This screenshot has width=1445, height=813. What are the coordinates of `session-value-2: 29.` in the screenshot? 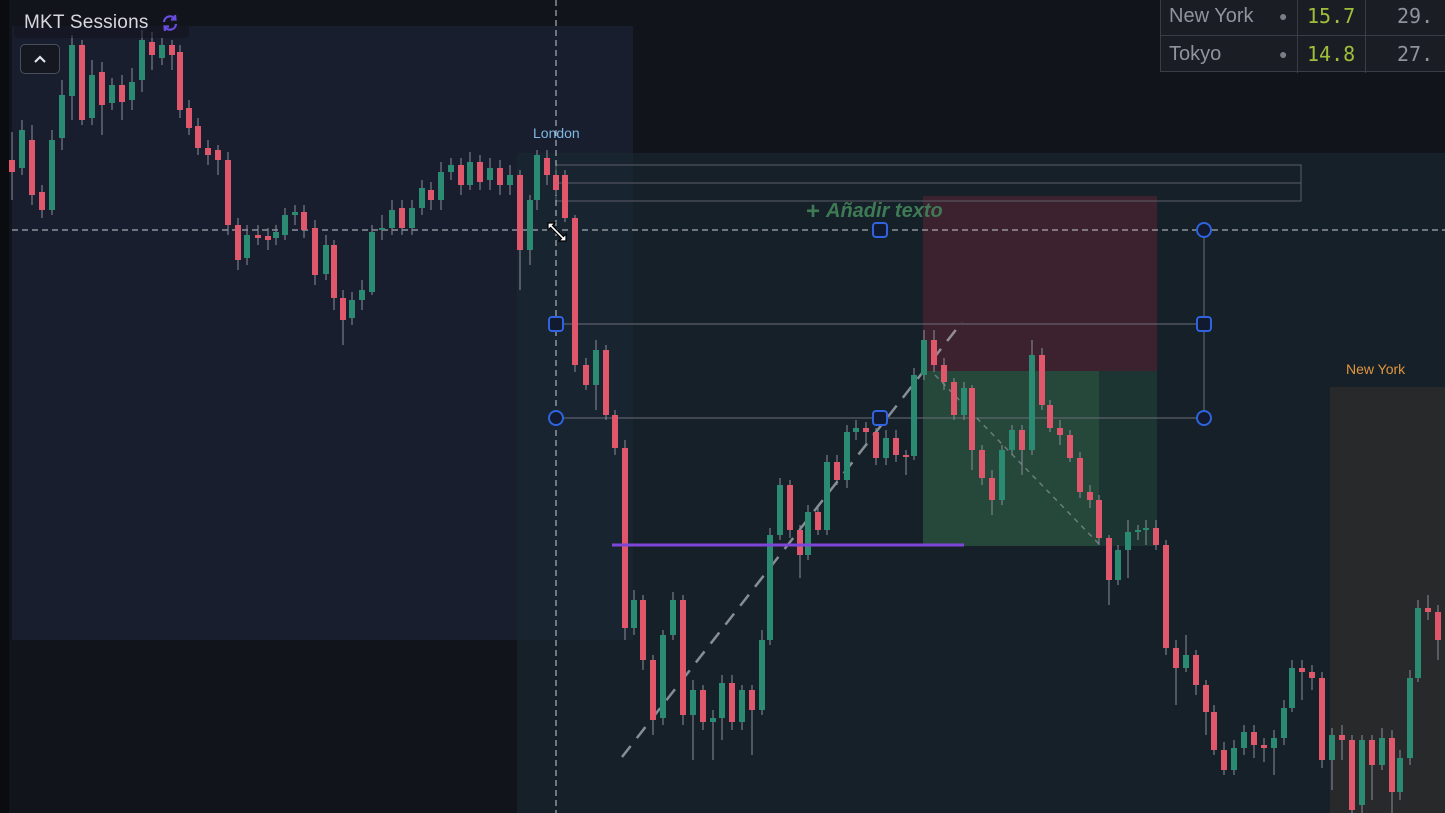 It's located at (1415, 16).